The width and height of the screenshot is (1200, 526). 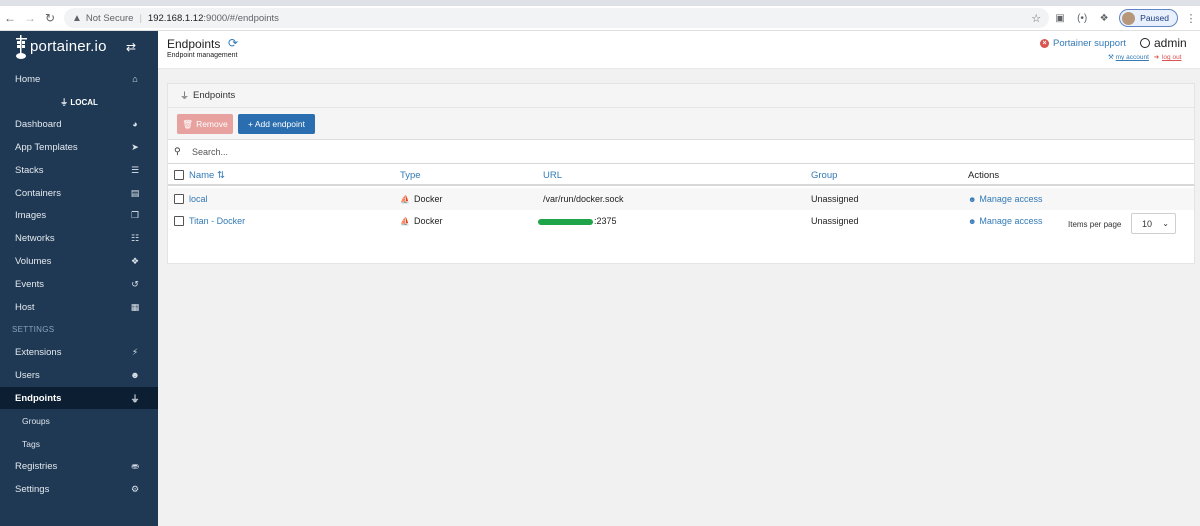 What do you see at coordinates (79, 444) in the screenshot?
I see `sidebar-subitem-tags: Tags` at bounding box center [79, 444].